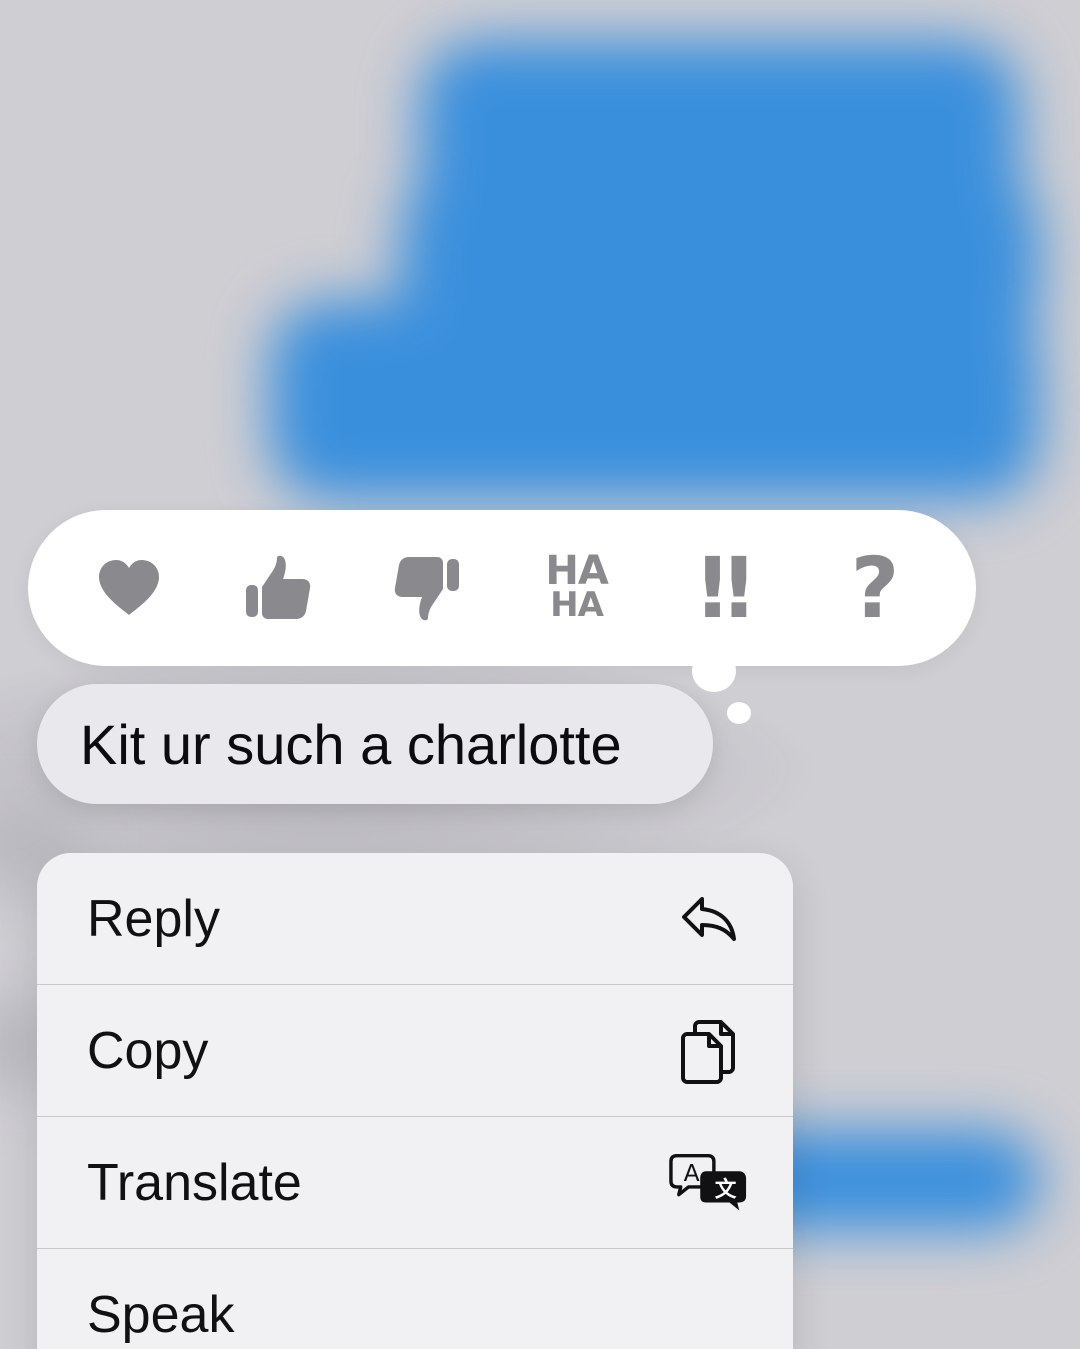  Describe the element at coordinates (502, 588) in the screenshot. I see `tapback-reaction-bar: HA HA ‼ ?` at that location.